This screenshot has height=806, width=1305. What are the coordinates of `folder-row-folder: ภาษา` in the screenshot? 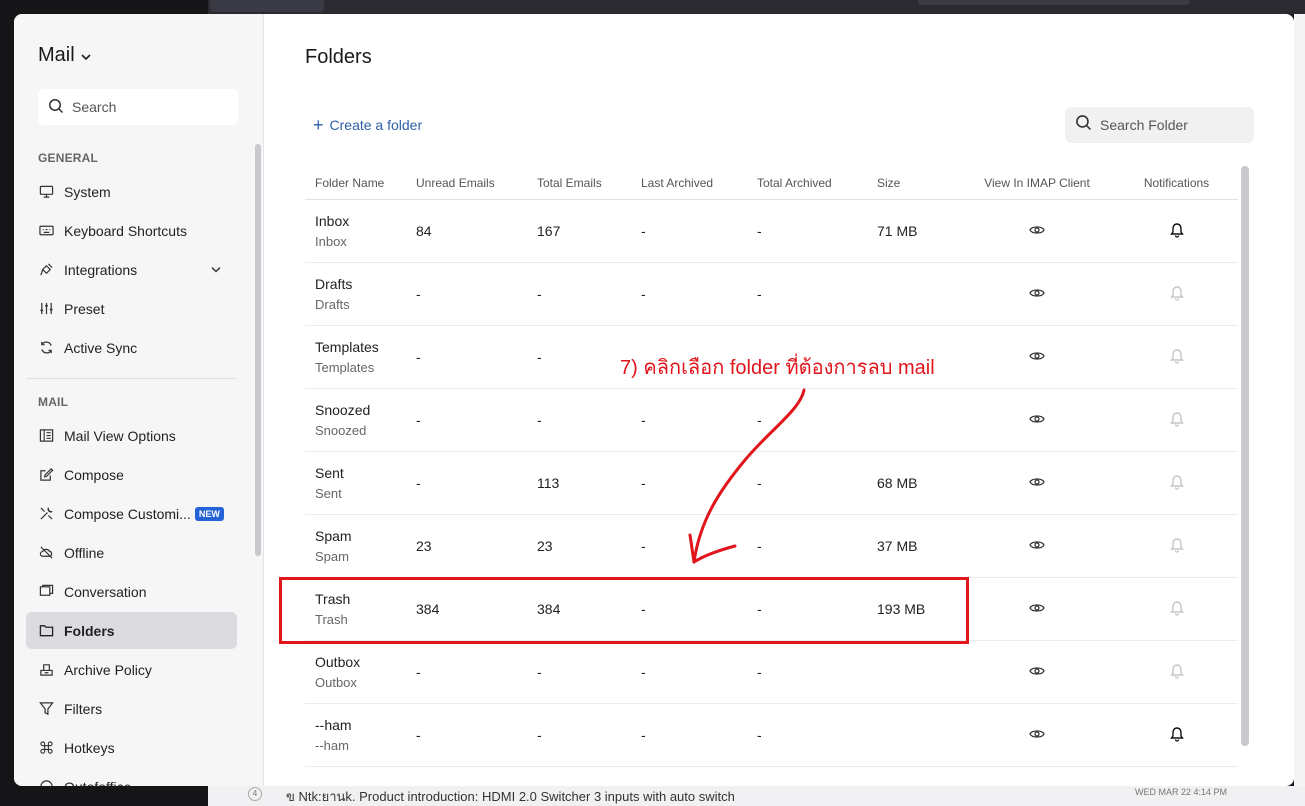 It's located at (771, 776).